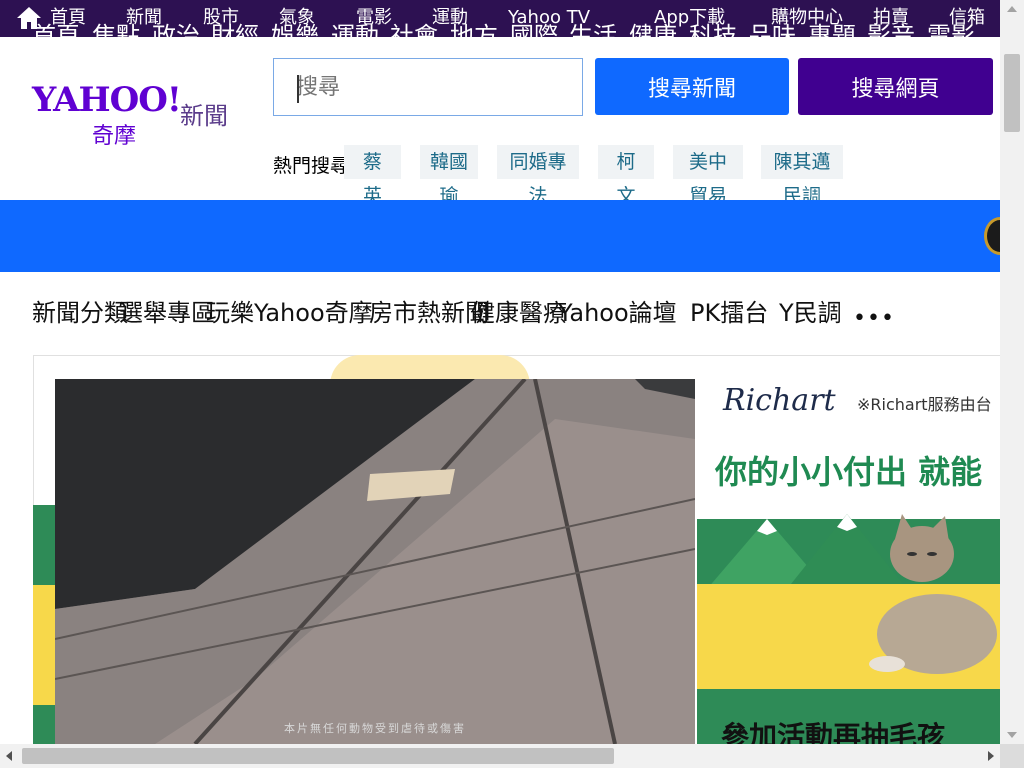  I want to click on logo-yahoo-text: YAHOO!, so click(107, 100).